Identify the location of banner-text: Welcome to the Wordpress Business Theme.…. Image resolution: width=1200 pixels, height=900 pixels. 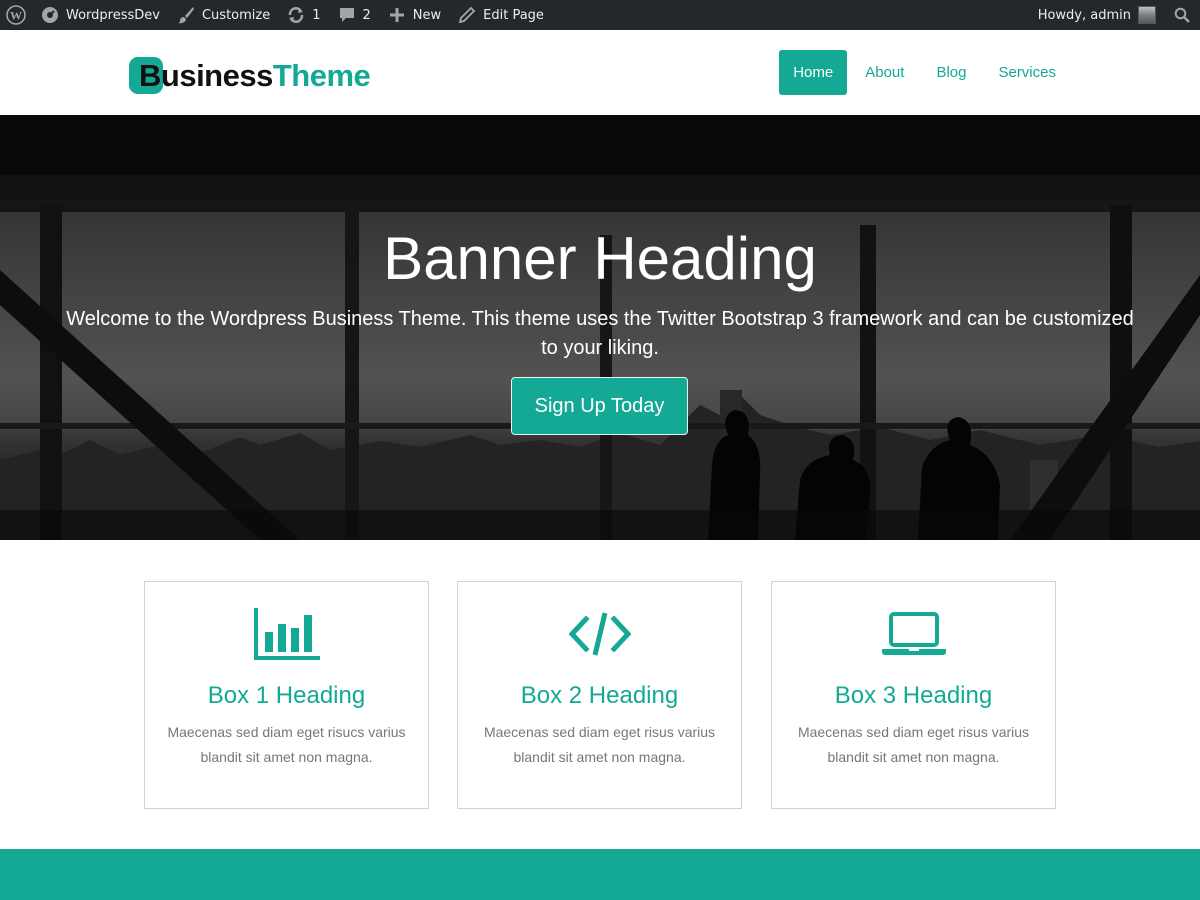
(600, 333).